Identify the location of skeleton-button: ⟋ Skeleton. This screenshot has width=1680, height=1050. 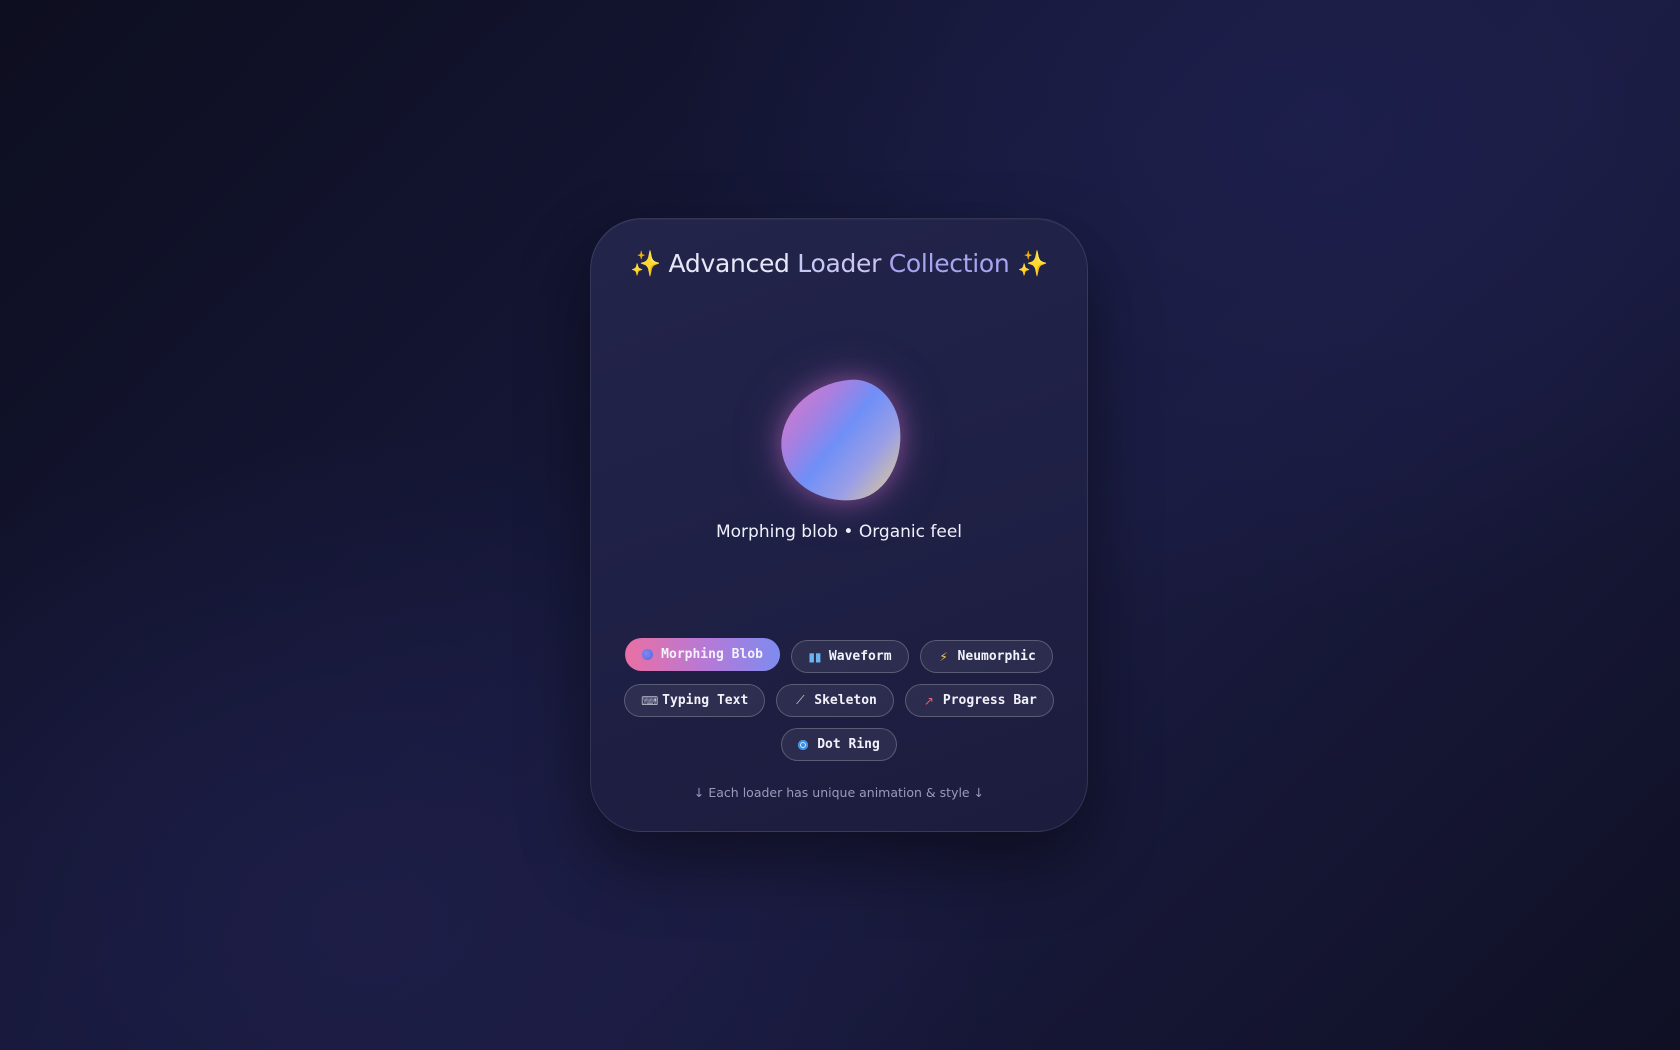
(835, 700).